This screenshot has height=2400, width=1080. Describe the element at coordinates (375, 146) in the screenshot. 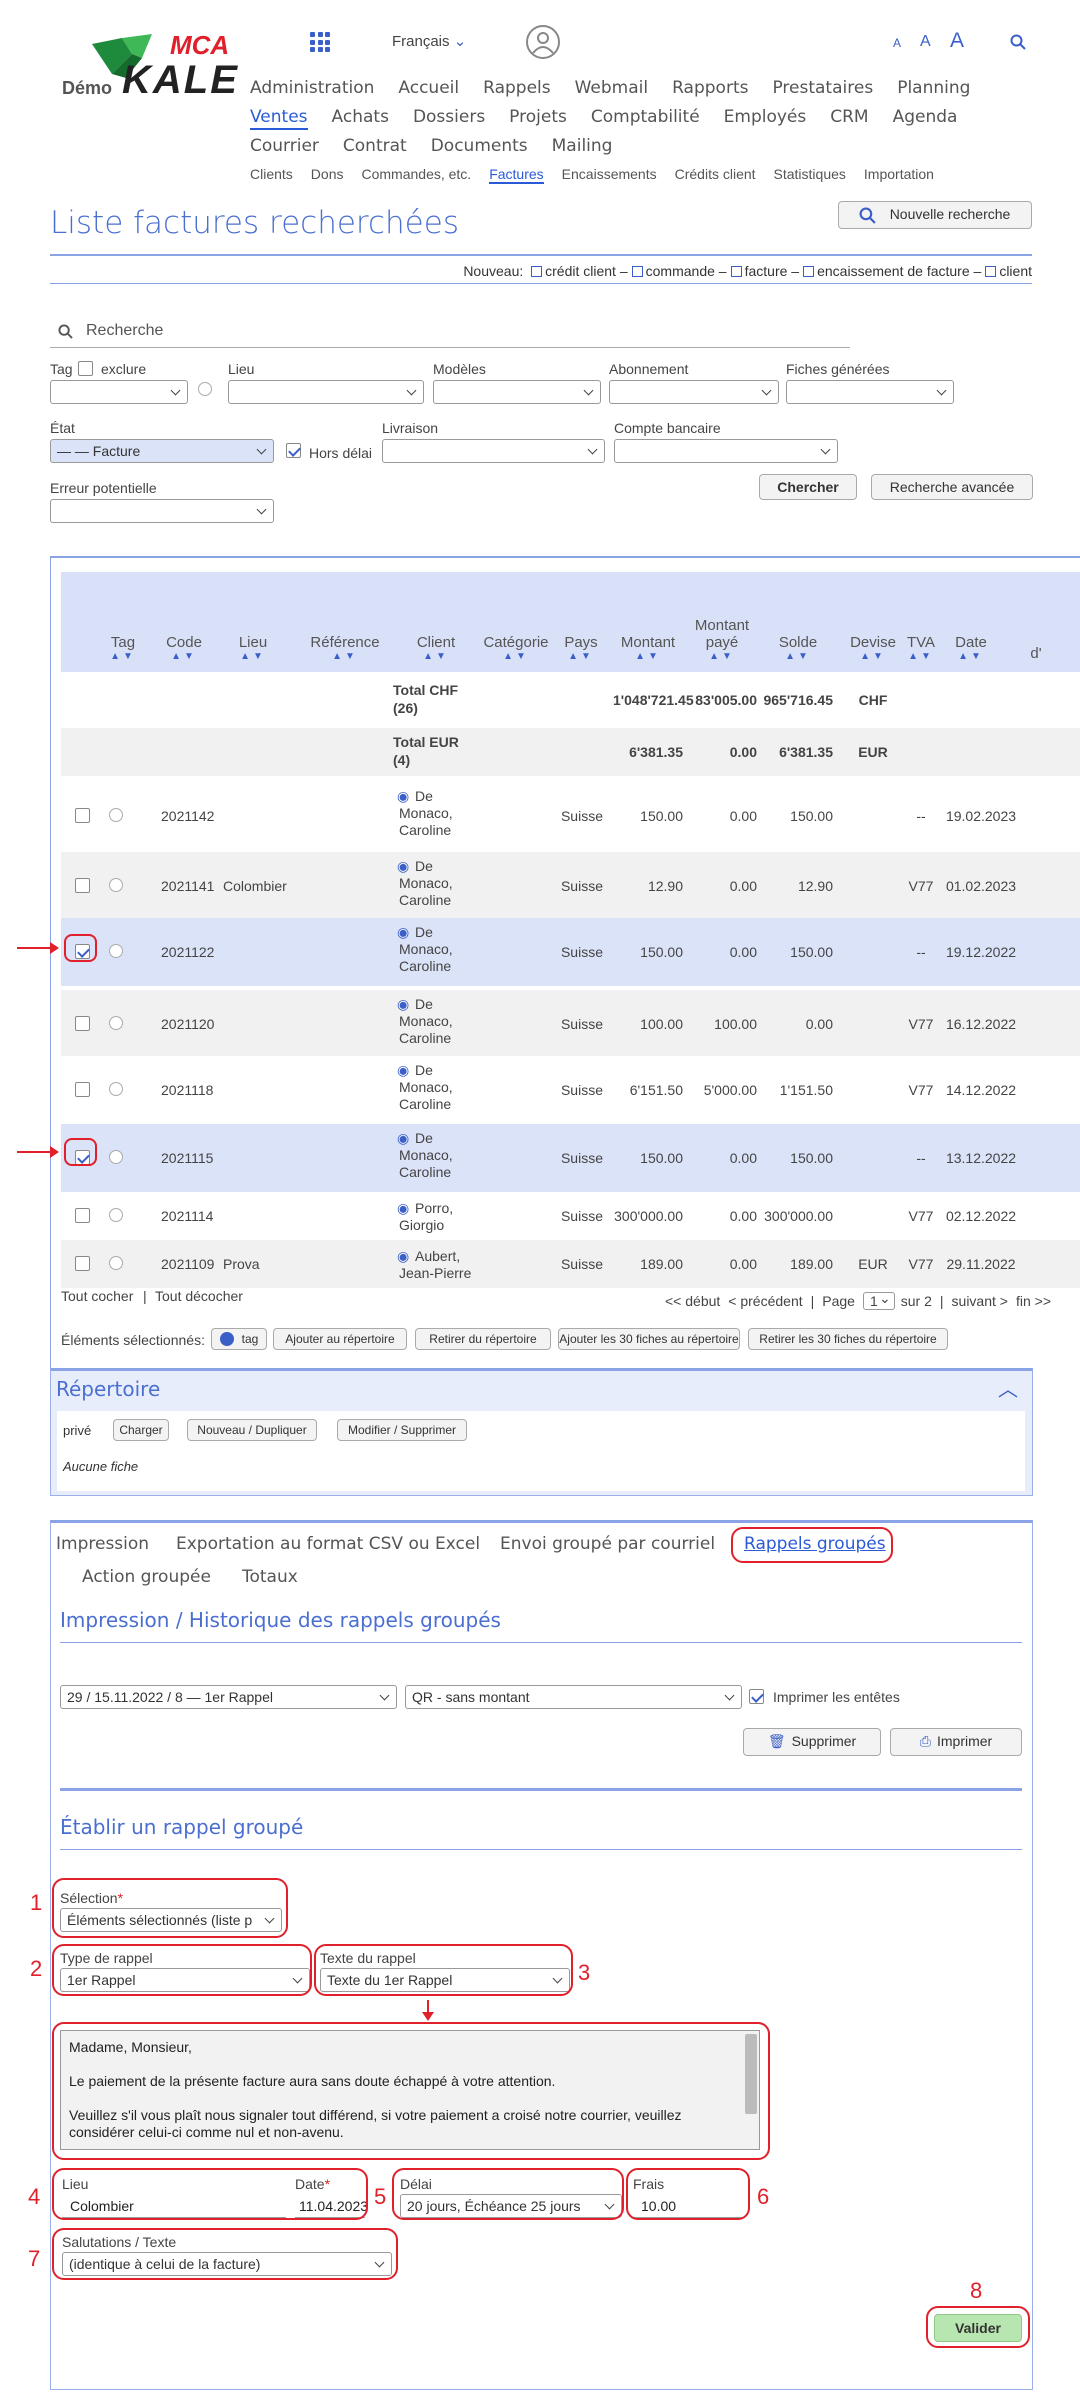

I see `nav-item-contrat: Contrat` at that location.